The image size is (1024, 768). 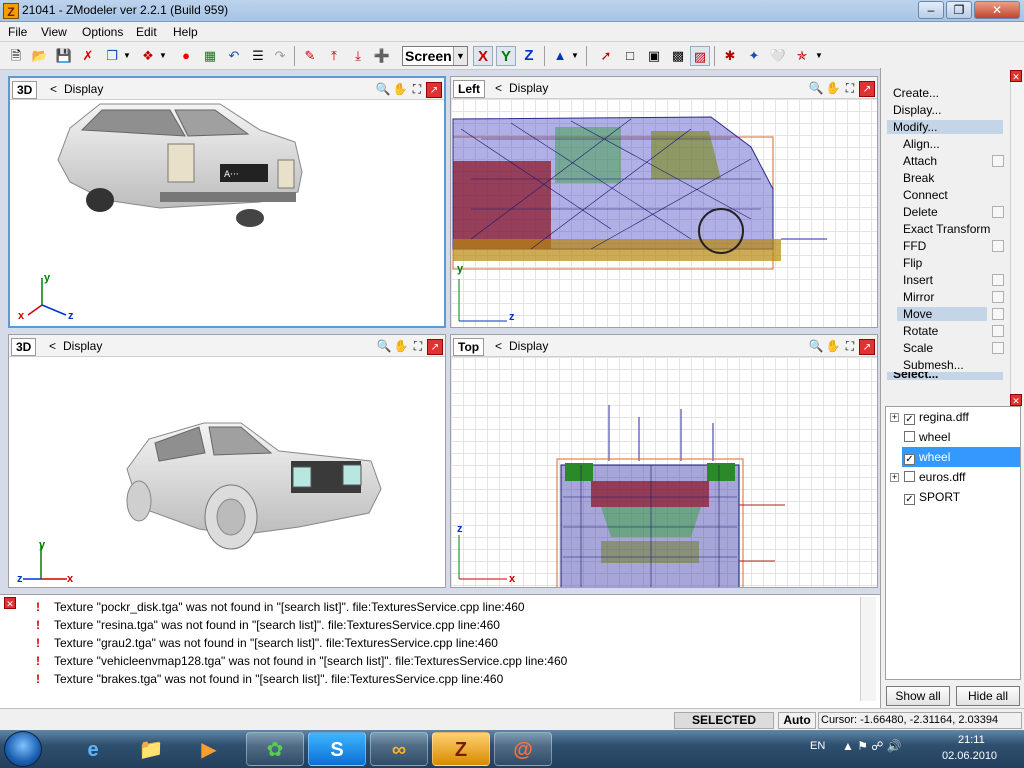 I want to click on start-button, so click(x=23, y=749).